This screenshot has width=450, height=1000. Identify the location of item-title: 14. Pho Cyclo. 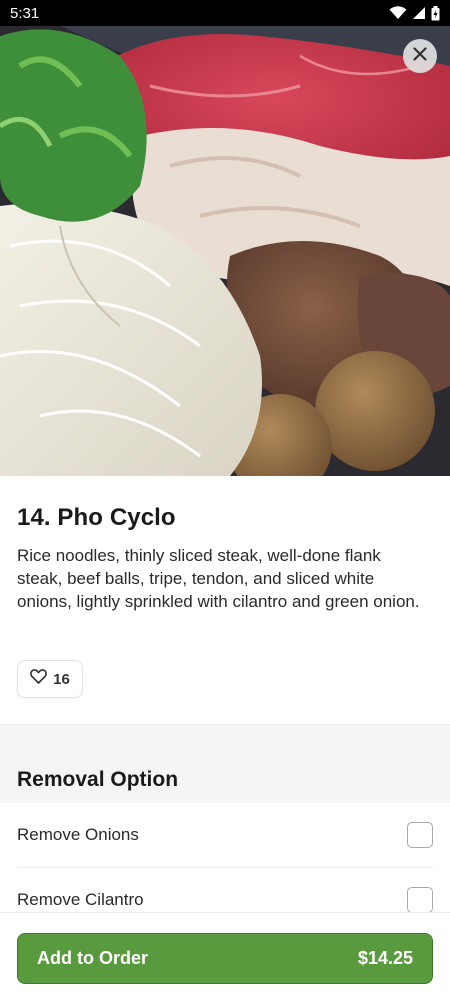
(96, 517).